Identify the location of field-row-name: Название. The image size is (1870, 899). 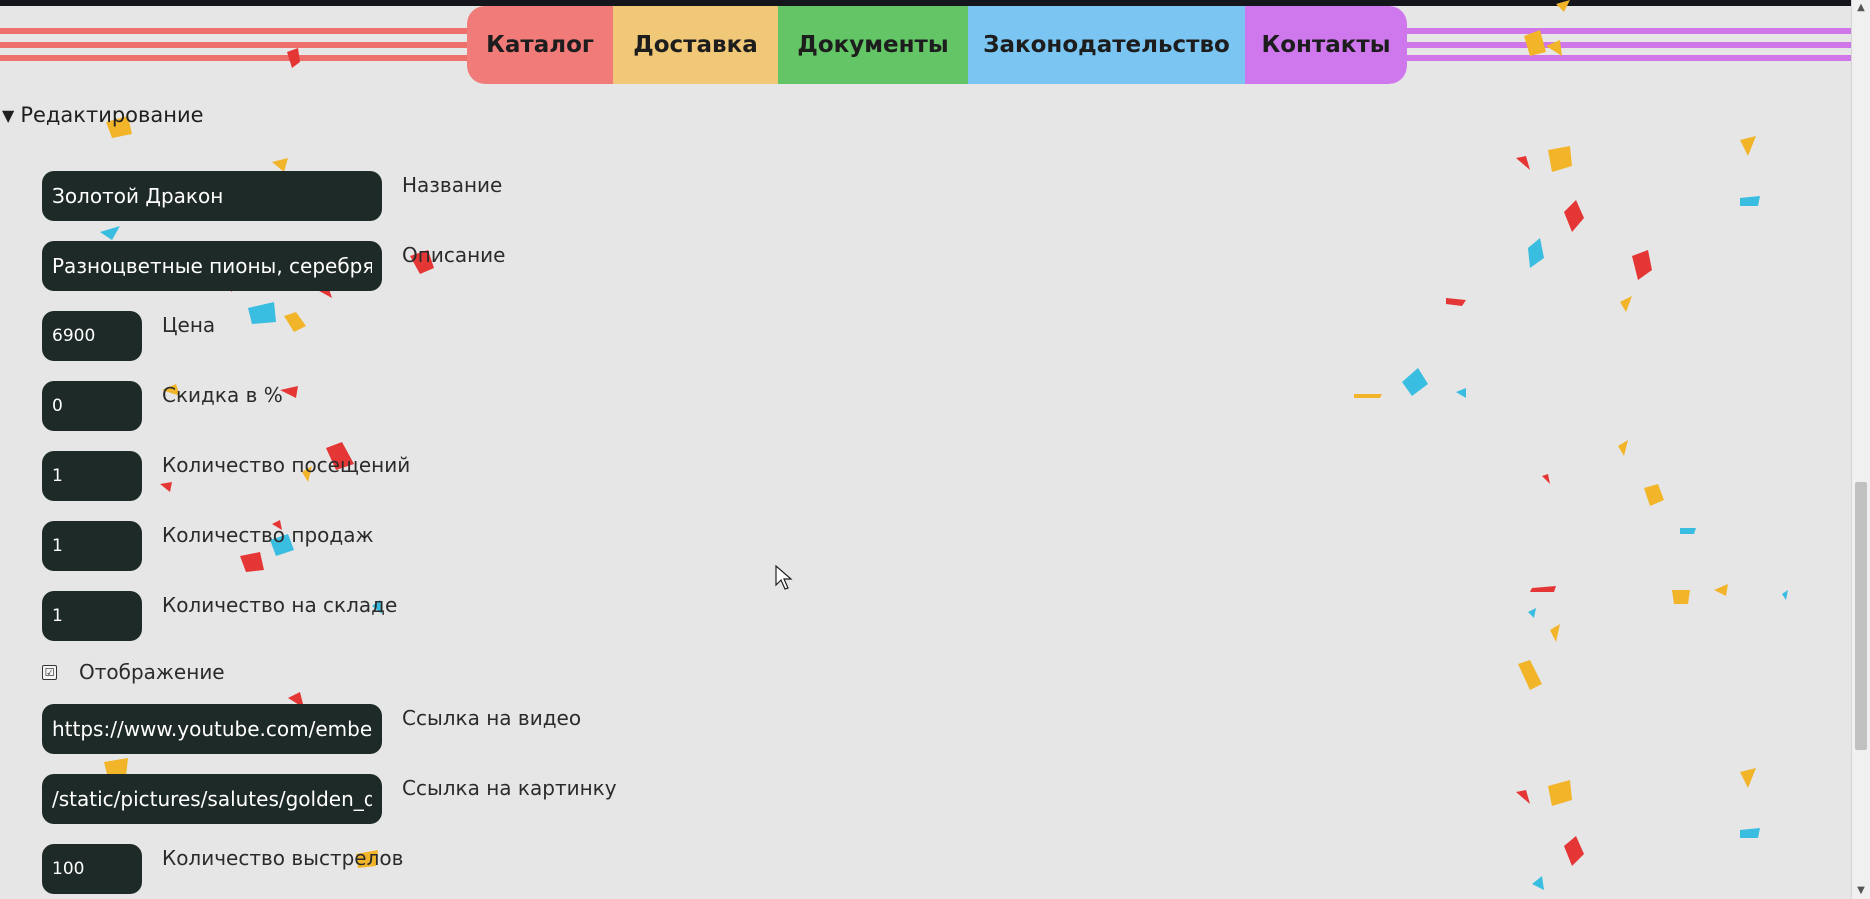
(272, 196).